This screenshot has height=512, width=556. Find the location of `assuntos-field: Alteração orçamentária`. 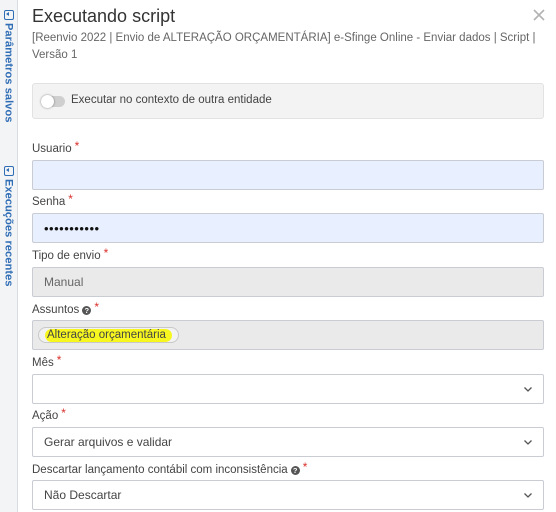

assuntos-field: Alteração orçamentária is located at coordinates (288, 335).